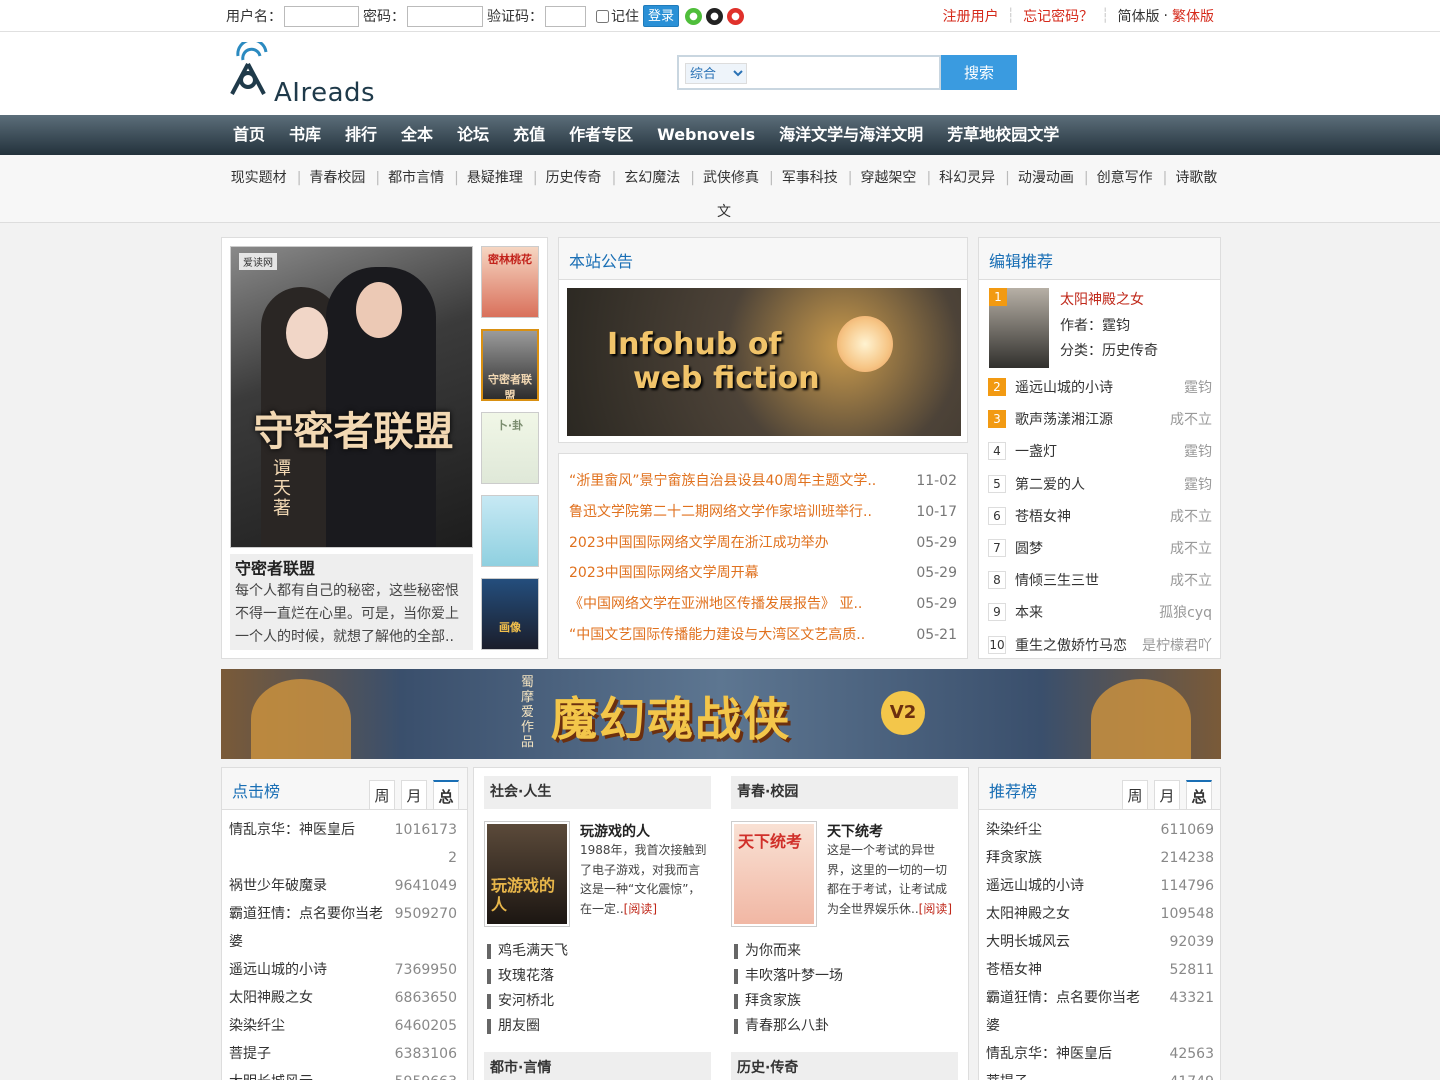  I want to click on list-item: 2 遥远山城的小诗 霆钧, so click(1100, 387).